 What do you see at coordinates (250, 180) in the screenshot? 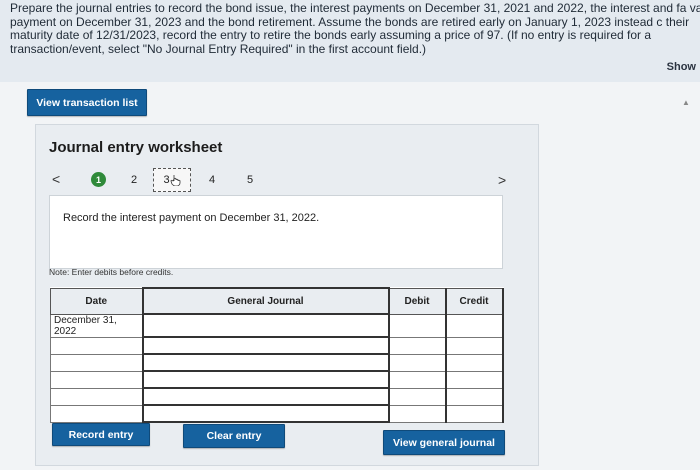
I see `step-5: 5` at bounding box center [250, 180].